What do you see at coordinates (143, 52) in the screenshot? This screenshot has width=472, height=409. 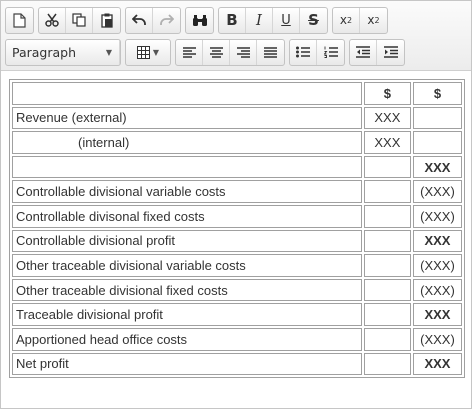 I see `table-icon` at bounding box center [143, 52].